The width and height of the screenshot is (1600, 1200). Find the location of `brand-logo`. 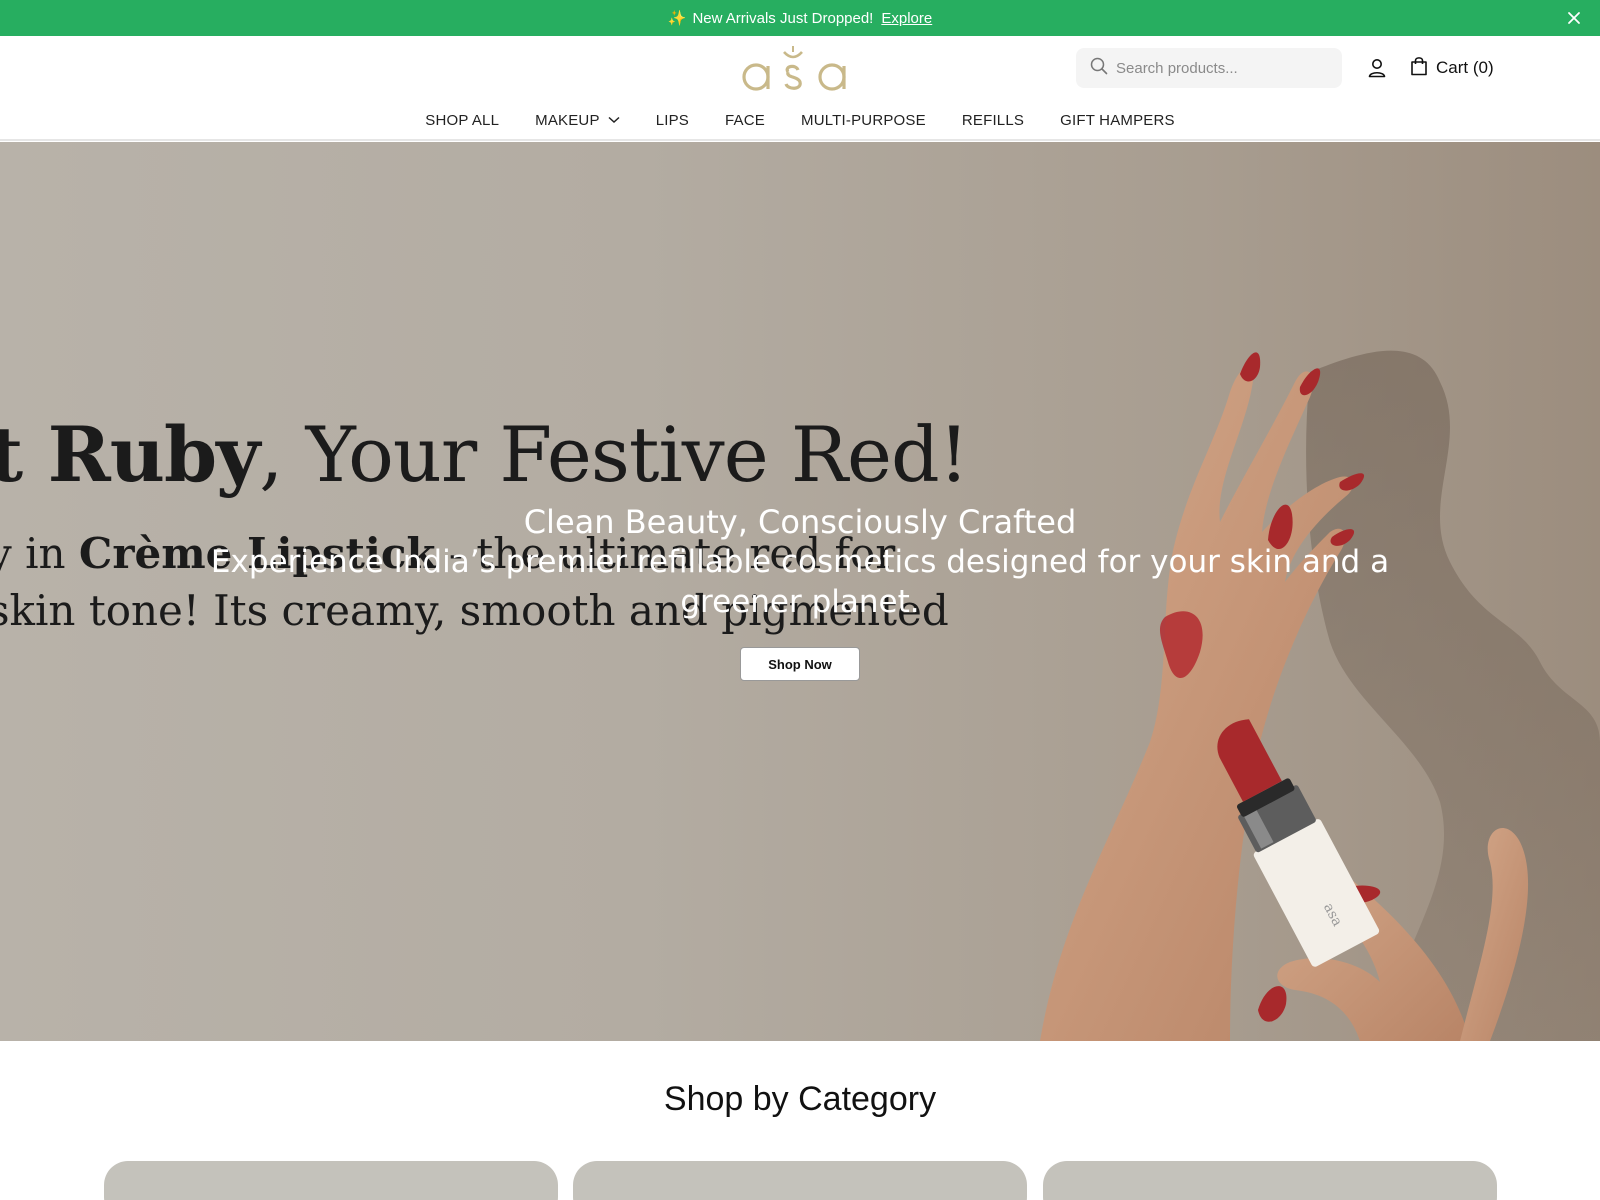

brand-logo is located at coordinates (800, 70).